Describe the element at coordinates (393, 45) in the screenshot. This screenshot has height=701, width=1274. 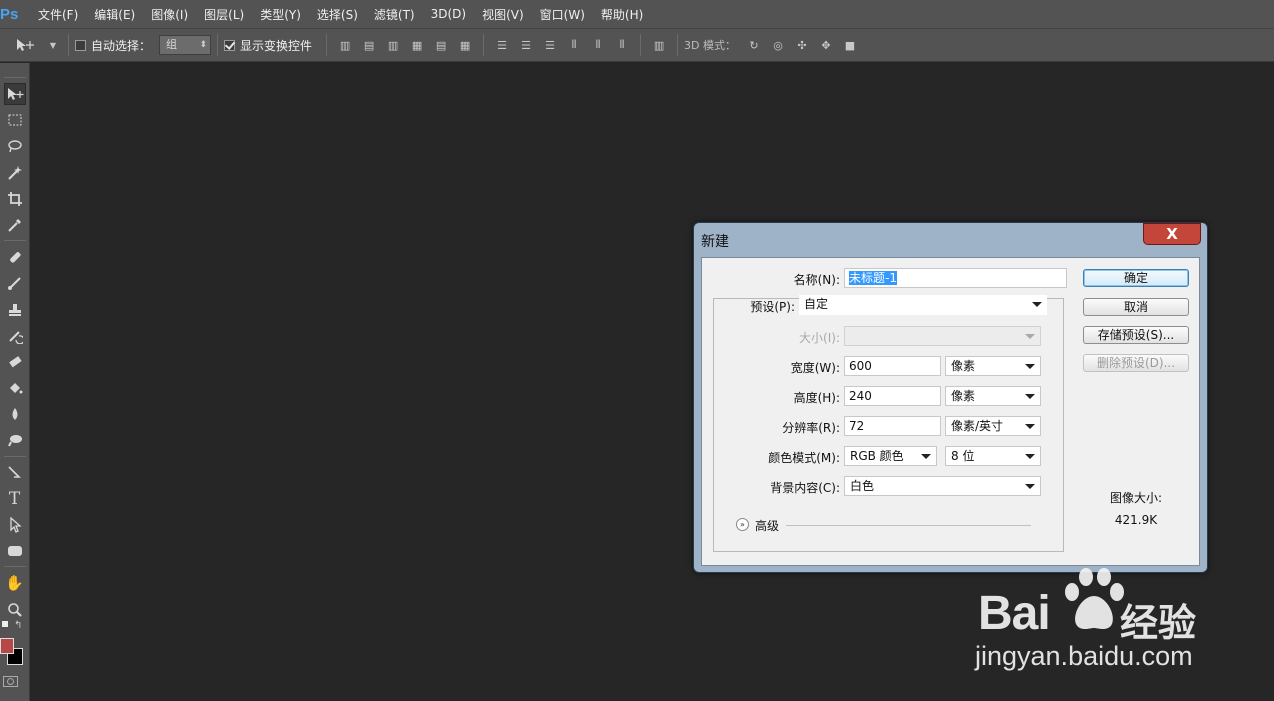
I see `align-bottom-icon: ▥` at that location.